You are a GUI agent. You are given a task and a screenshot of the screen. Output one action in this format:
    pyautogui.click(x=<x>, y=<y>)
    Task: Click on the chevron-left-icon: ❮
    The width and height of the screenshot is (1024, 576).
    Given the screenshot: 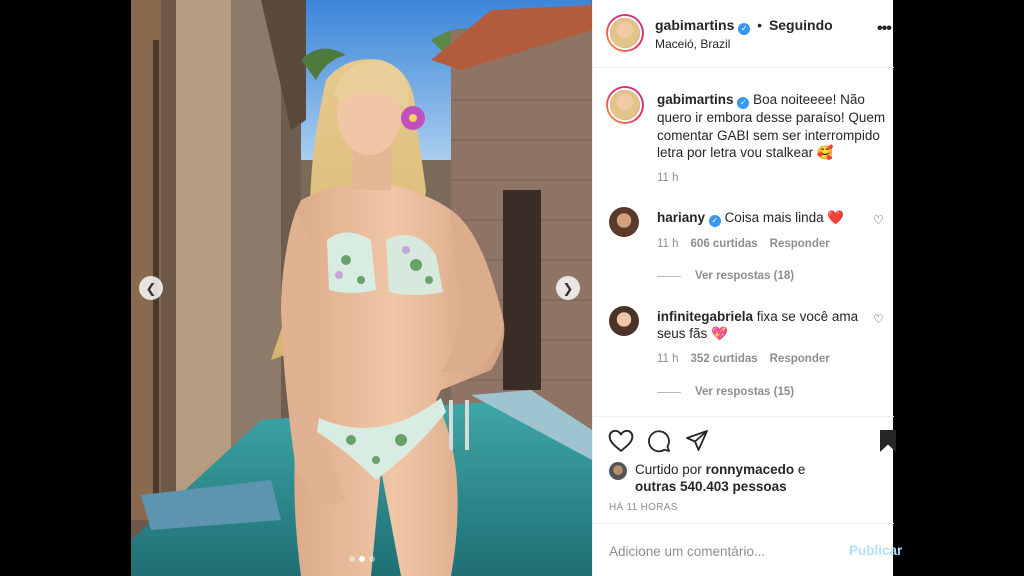 What is the action you would take?
    pyautogui.click(x=151, y=288)
    